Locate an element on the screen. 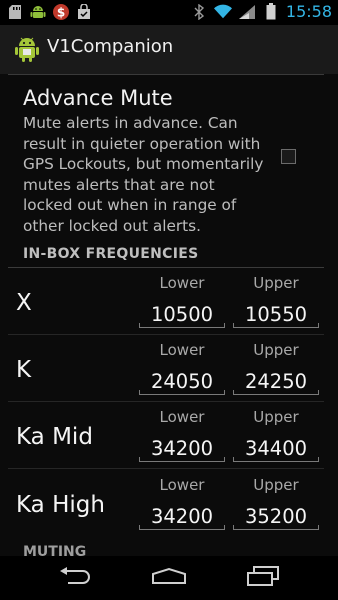 Image resolution: width=338 pixels, height=600 pixels. band-label: Ka Mid is located at coordinates (54, 437).